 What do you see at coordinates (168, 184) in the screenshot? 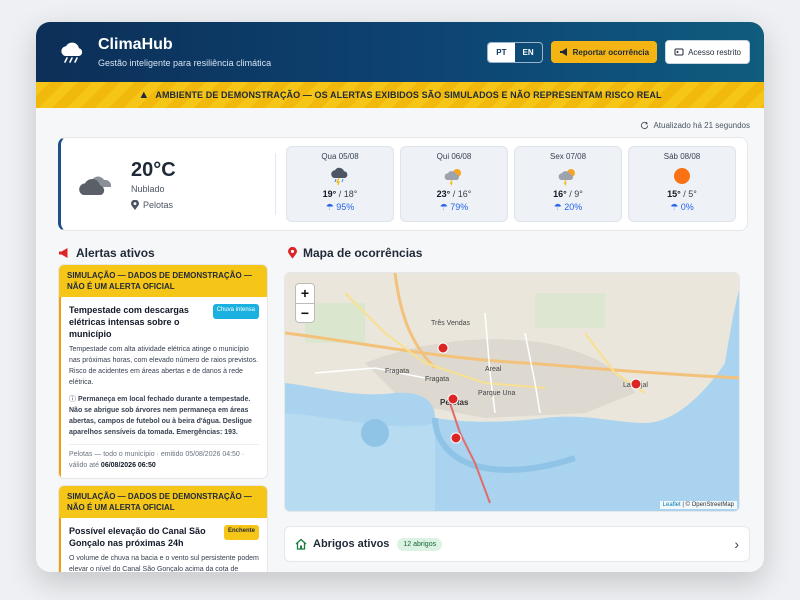
I see `current-weather: 20°C Nublado Pelotas` at bounding box center [168, 184].